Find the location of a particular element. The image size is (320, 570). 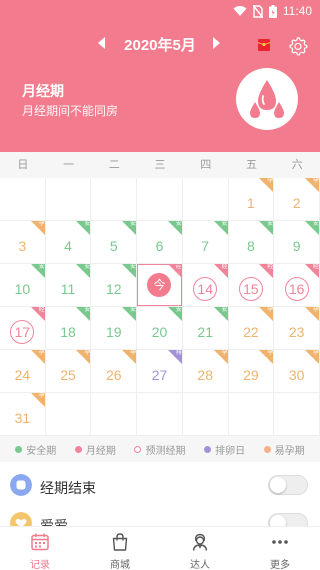

calendar-day-cell: 经 14 is located at coordinates (205, 285).